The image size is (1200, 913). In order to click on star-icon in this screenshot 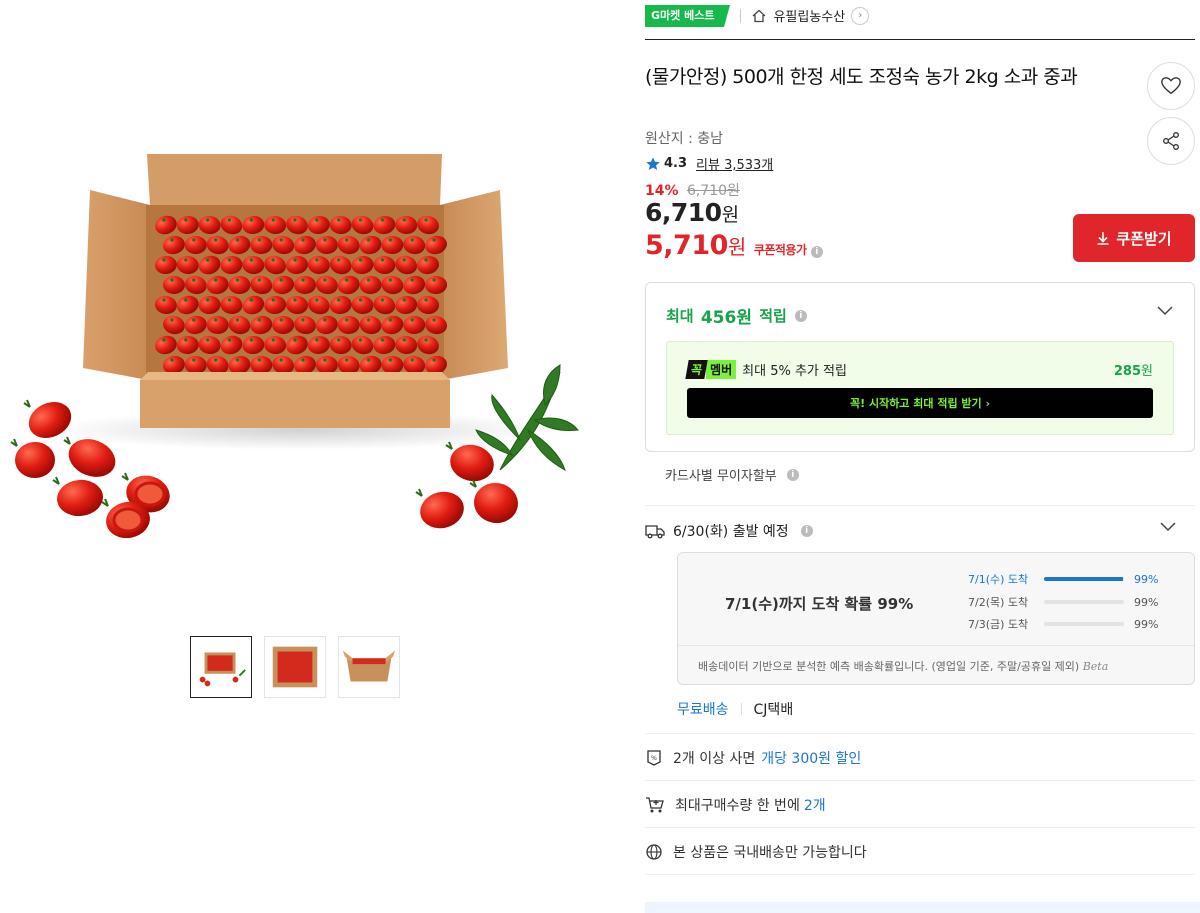, I will do `click(653, 163)`.